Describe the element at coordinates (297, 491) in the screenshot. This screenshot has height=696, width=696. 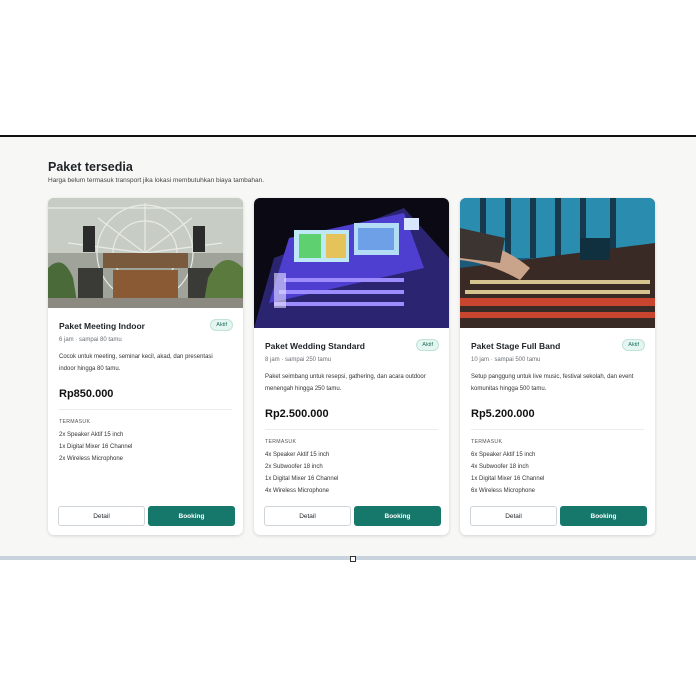
I see `list-item: 4x Wireless Microphone` at that location.